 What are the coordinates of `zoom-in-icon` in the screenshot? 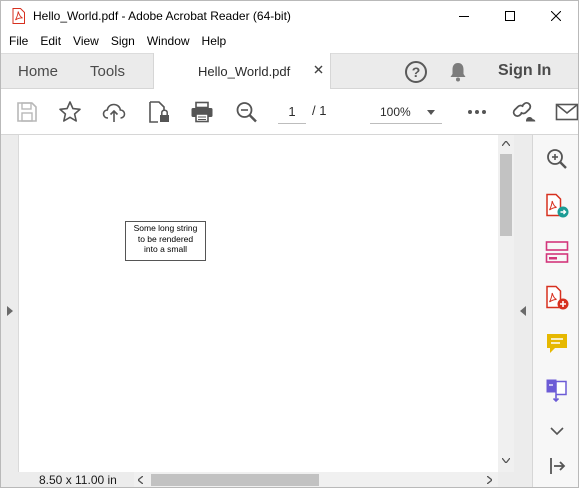 It's located at (557, 159).